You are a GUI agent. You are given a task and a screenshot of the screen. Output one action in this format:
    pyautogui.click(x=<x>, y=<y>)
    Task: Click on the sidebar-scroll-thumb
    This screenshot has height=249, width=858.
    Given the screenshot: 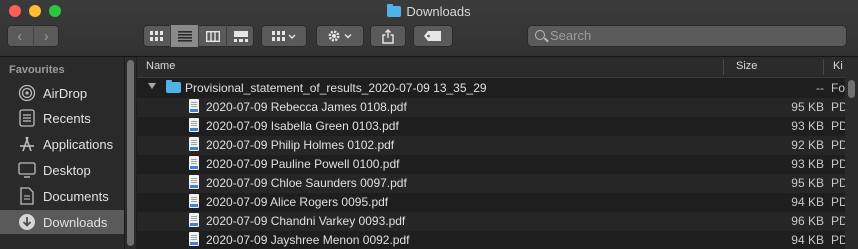 What is the action you would take?
    pyautogui.click(x=130, y=153)
    